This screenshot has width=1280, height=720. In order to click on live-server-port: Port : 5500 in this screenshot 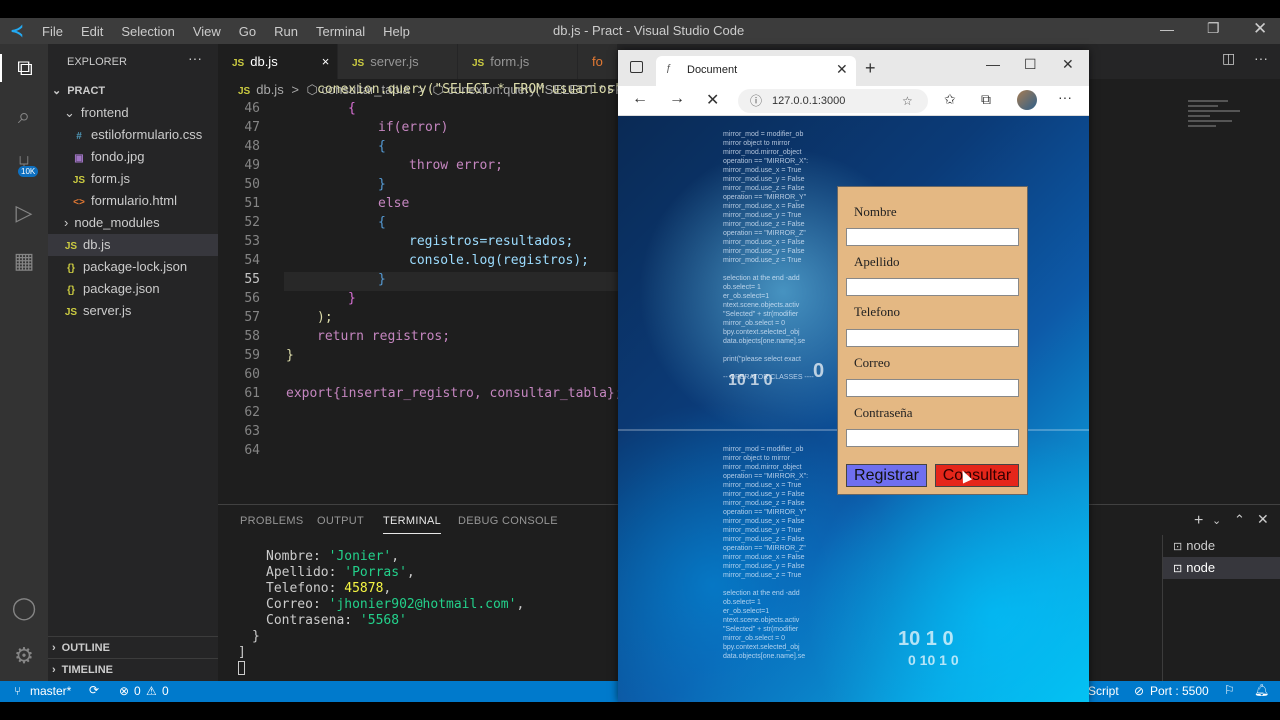, I will do `click(1179, 691)`.